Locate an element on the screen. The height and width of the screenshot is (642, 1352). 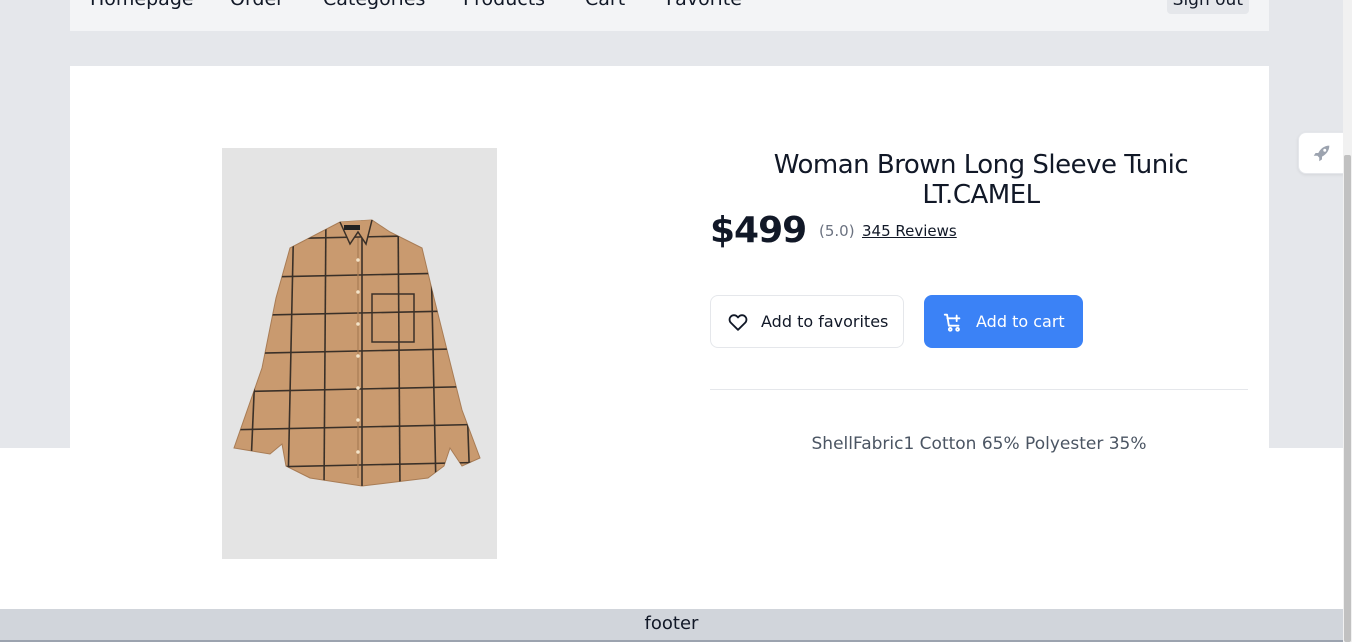
nav-item-products: Products is located at coordinates (504, 5).